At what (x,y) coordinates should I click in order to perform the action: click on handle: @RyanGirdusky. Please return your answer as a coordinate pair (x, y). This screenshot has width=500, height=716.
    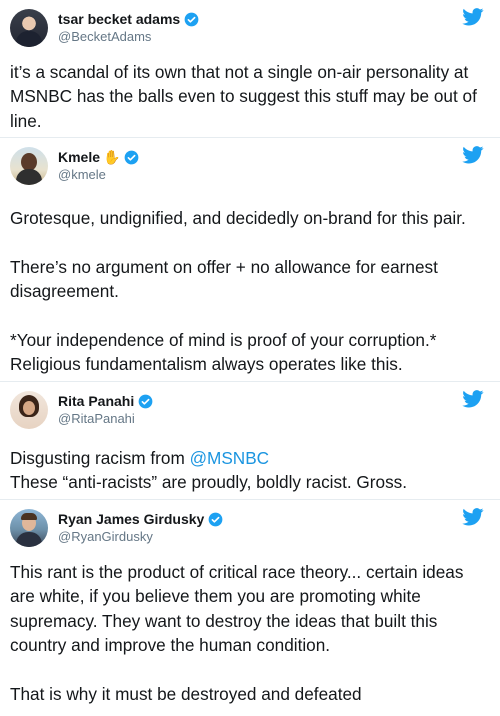
    Looking at the image, I should click on (140, 537).